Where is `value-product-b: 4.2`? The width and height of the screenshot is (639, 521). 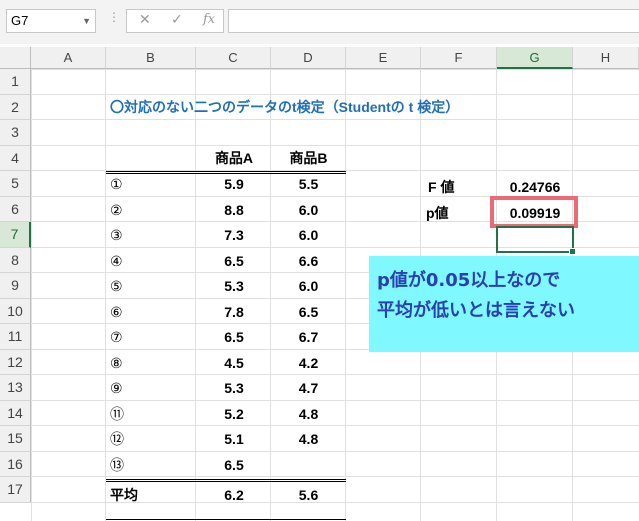 value-product-b: 4.2 is located at coordinates (308, 362).